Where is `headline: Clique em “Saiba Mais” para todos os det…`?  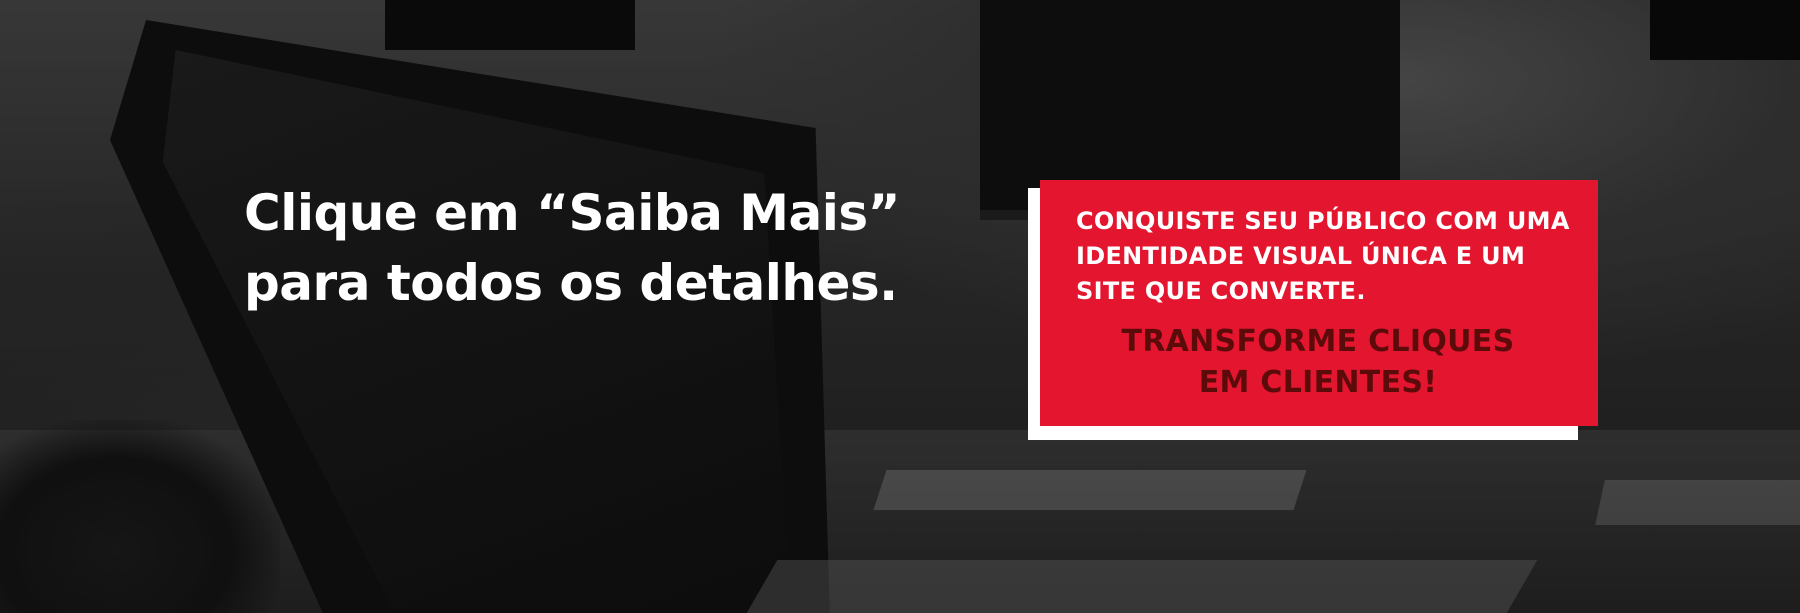
headline: Clique em “Saiba Mais” para todos os det… is located at coordinates (572, 248).